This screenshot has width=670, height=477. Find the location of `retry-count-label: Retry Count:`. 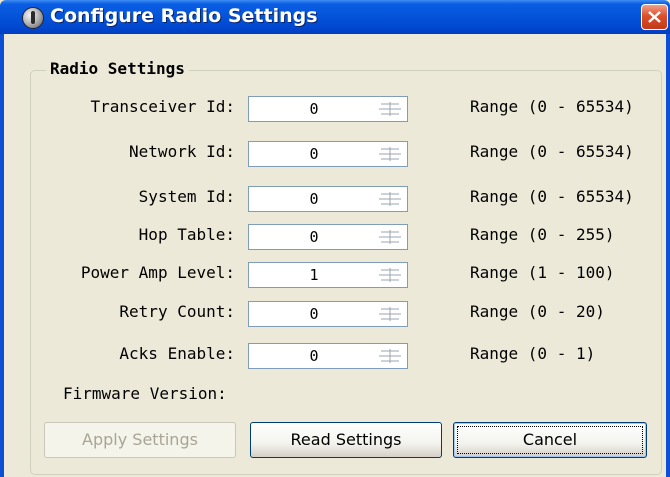

retry-count-label: Retry Count: is located at coordinates (177, 311).